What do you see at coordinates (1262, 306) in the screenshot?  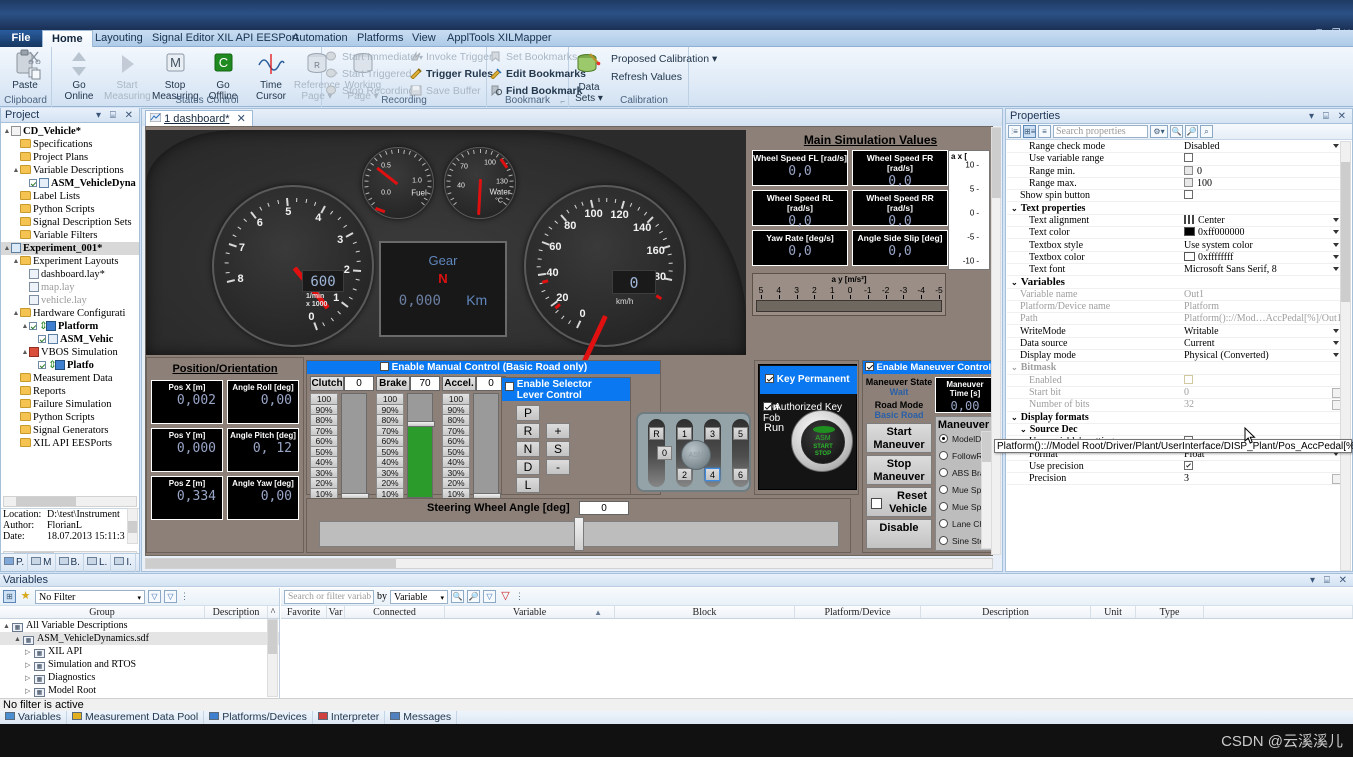 I see `property-value: Platform` at bounding box center [1262, 306].